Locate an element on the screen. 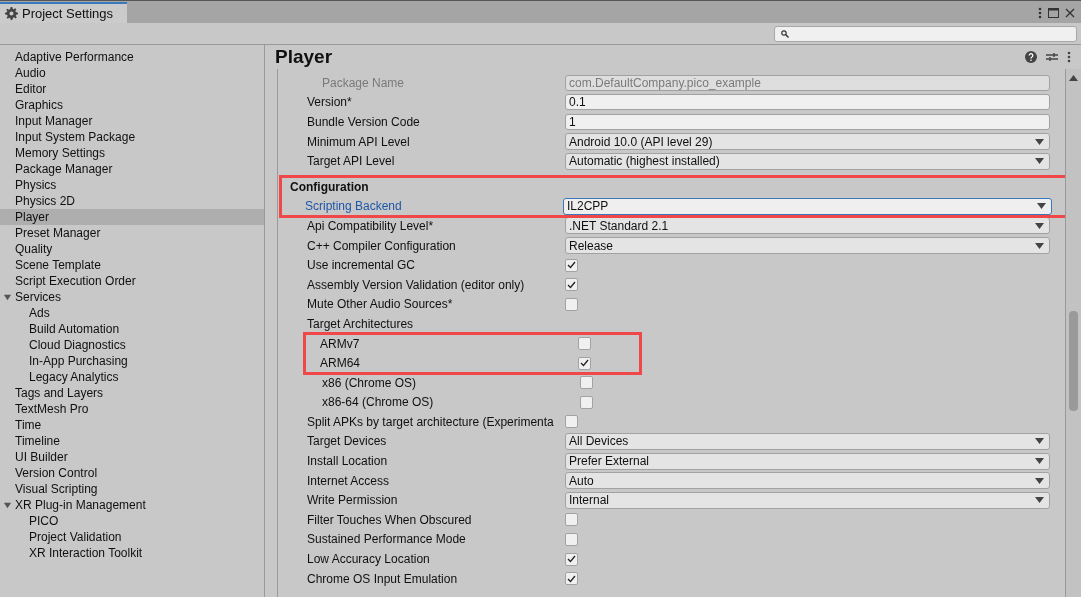 Image resolution: width=1081 pixels, height=597 pixels. sidebar-item: Quality is located at coordinates (132, 249).